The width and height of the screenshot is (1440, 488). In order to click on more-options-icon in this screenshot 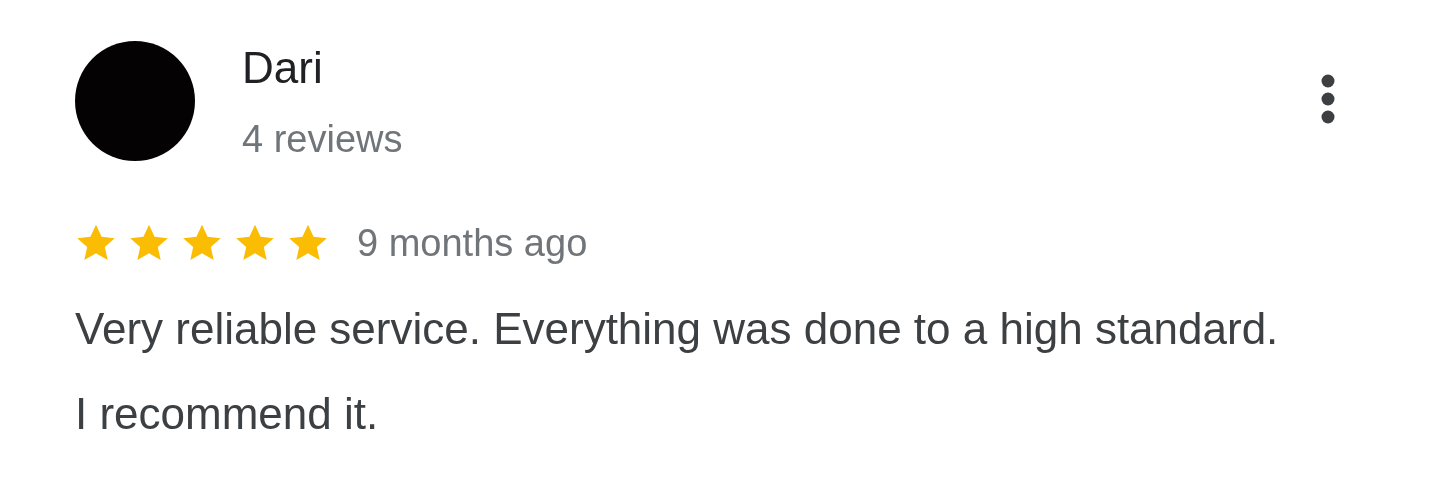, I will do `click(1328, 99)`.